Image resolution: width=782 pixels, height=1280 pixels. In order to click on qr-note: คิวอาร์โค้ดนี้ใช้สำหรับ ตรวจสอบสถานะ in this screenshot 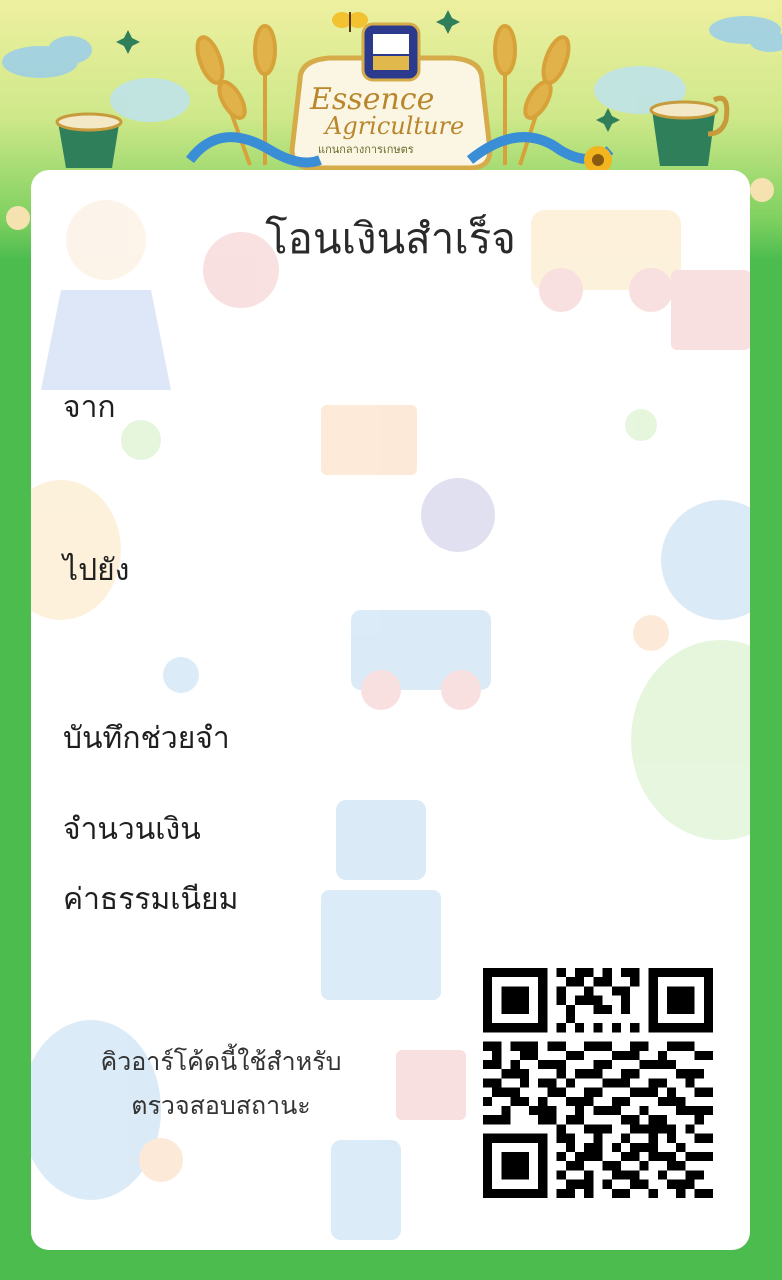, I will do `click(221, 1084)`.